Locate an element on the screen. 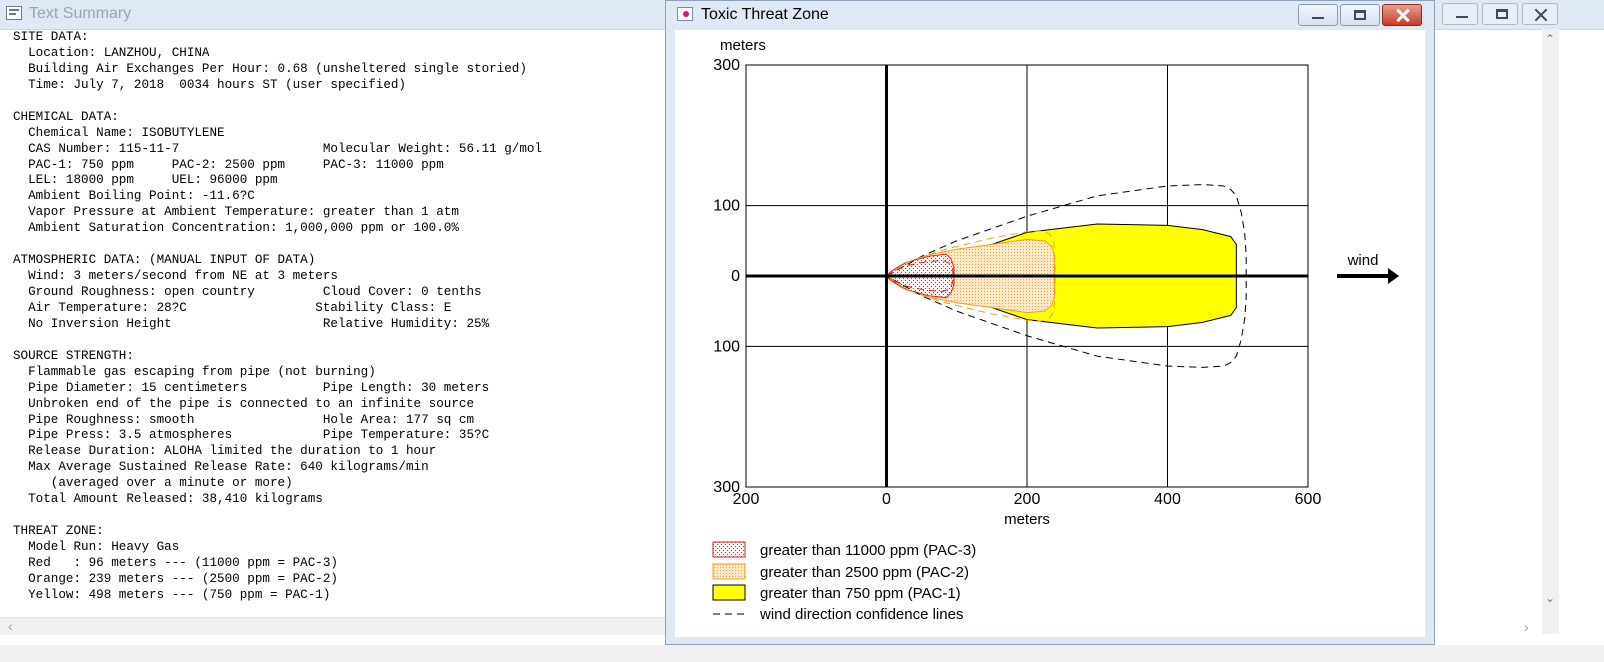 This screenshot has height=662, width=1604. summary-line: Location: LANZHOU, CHINA is located at coordinates (111, 52).